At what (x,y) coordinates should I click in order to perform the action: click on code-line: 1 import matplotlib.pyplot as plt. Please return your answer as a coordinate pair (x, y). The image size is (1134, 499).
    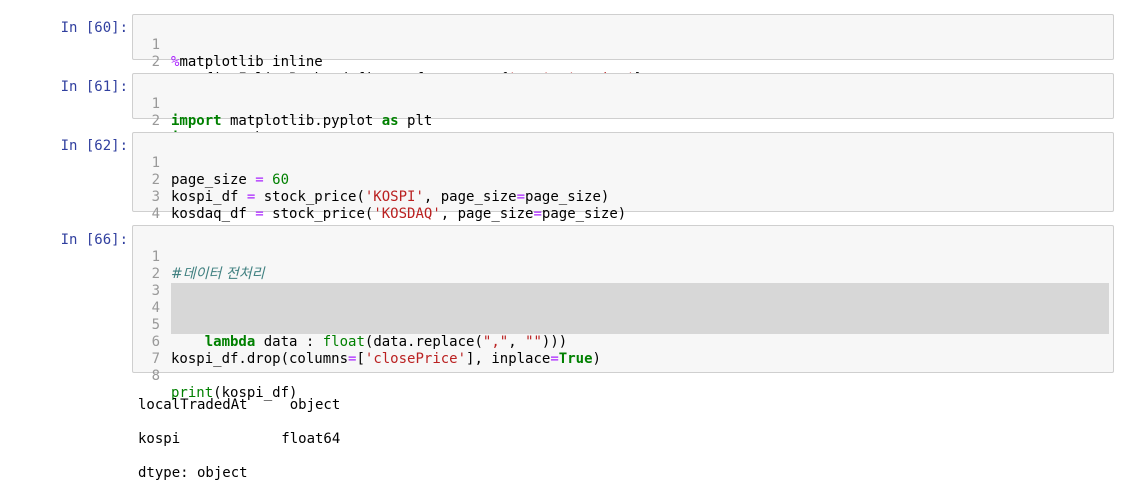
    Looking at the image, I should click on (623, 104).